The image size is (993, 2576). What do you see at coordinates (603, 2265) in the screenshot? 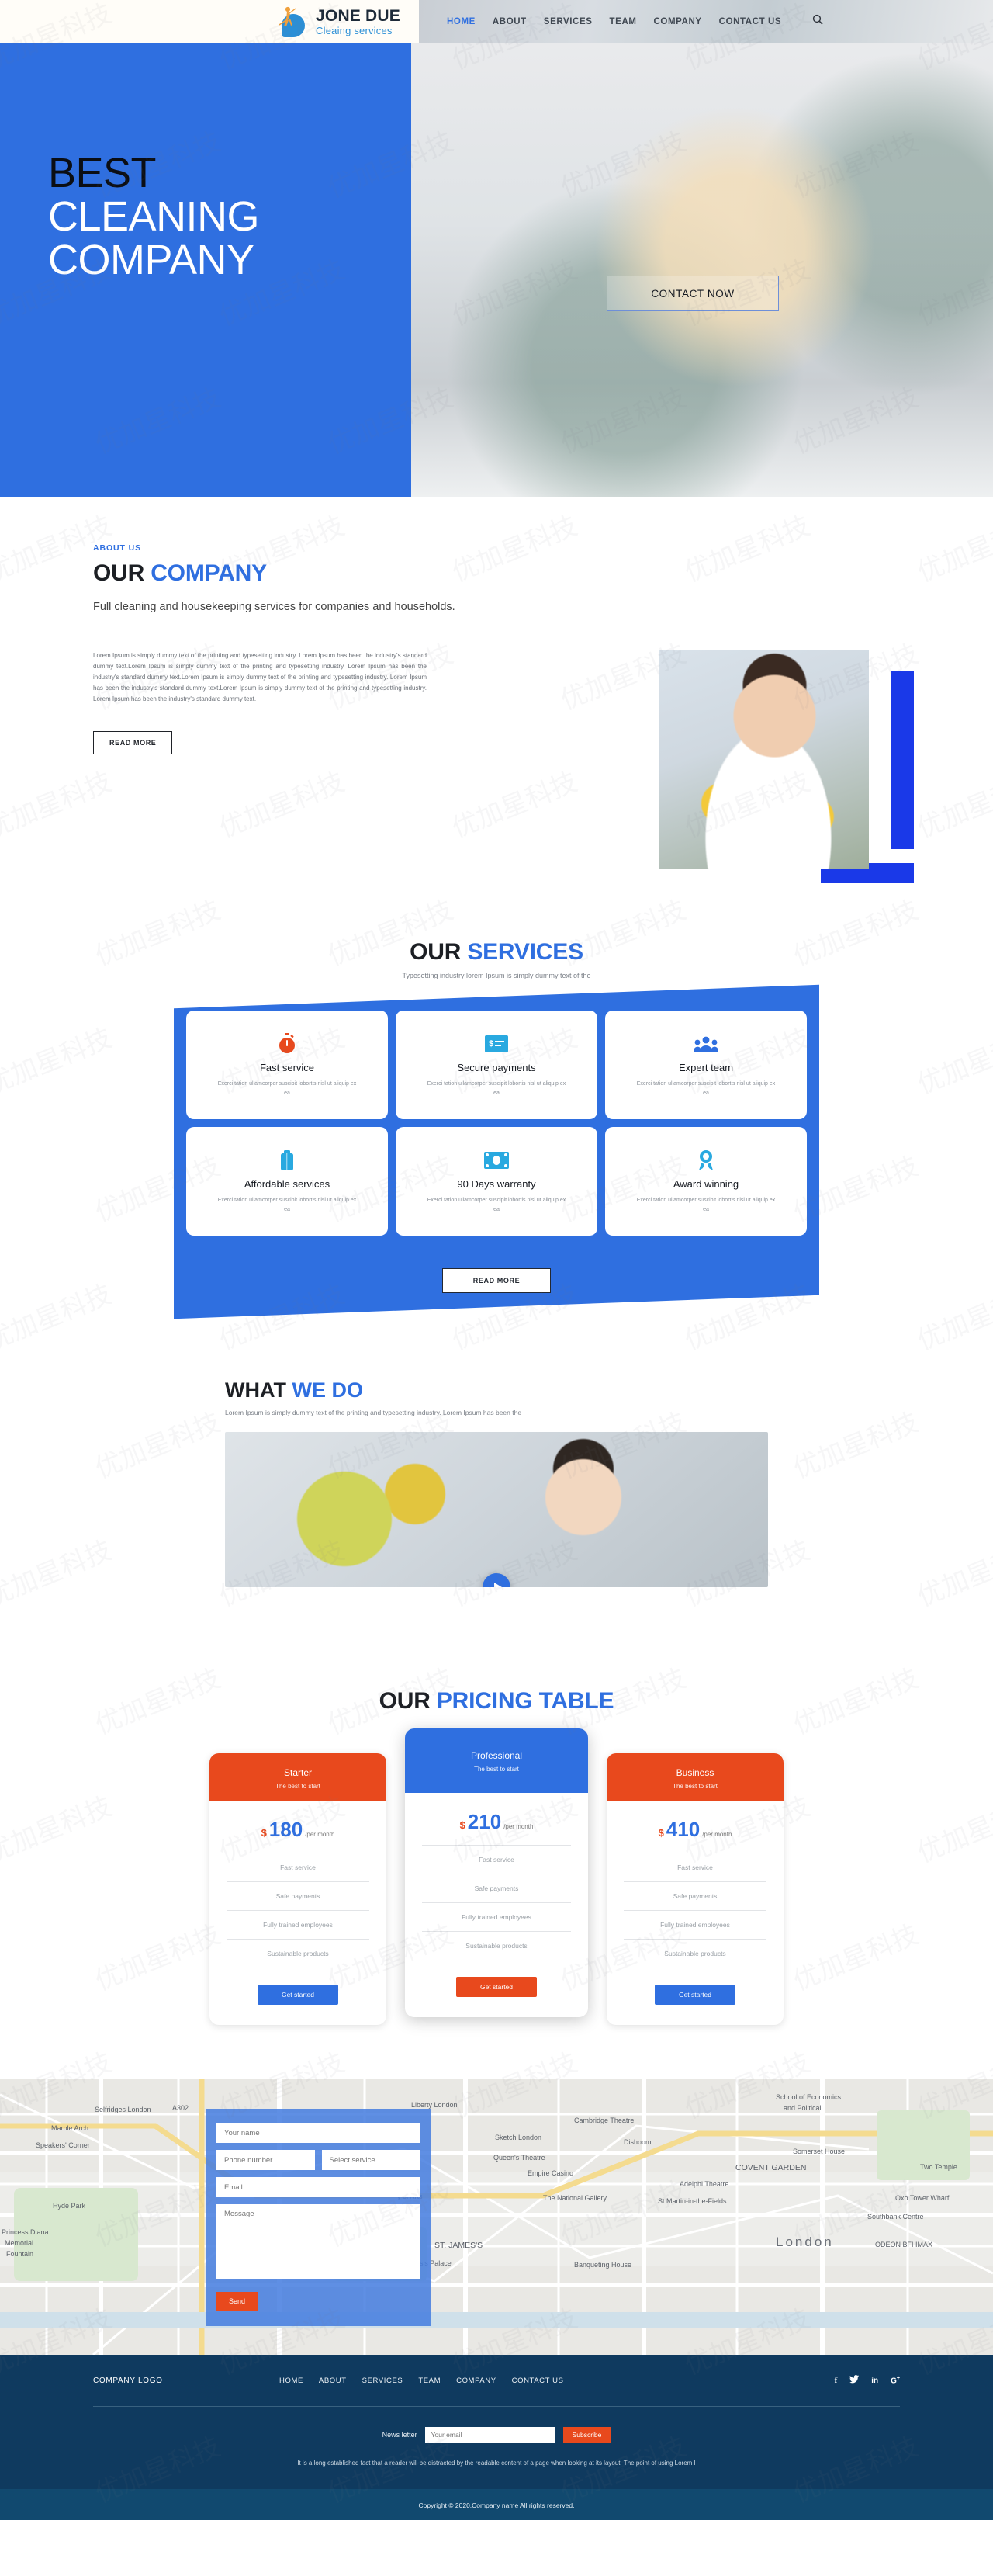
I see `map-label: Banqueting House` at bounding box center [603, 2265].